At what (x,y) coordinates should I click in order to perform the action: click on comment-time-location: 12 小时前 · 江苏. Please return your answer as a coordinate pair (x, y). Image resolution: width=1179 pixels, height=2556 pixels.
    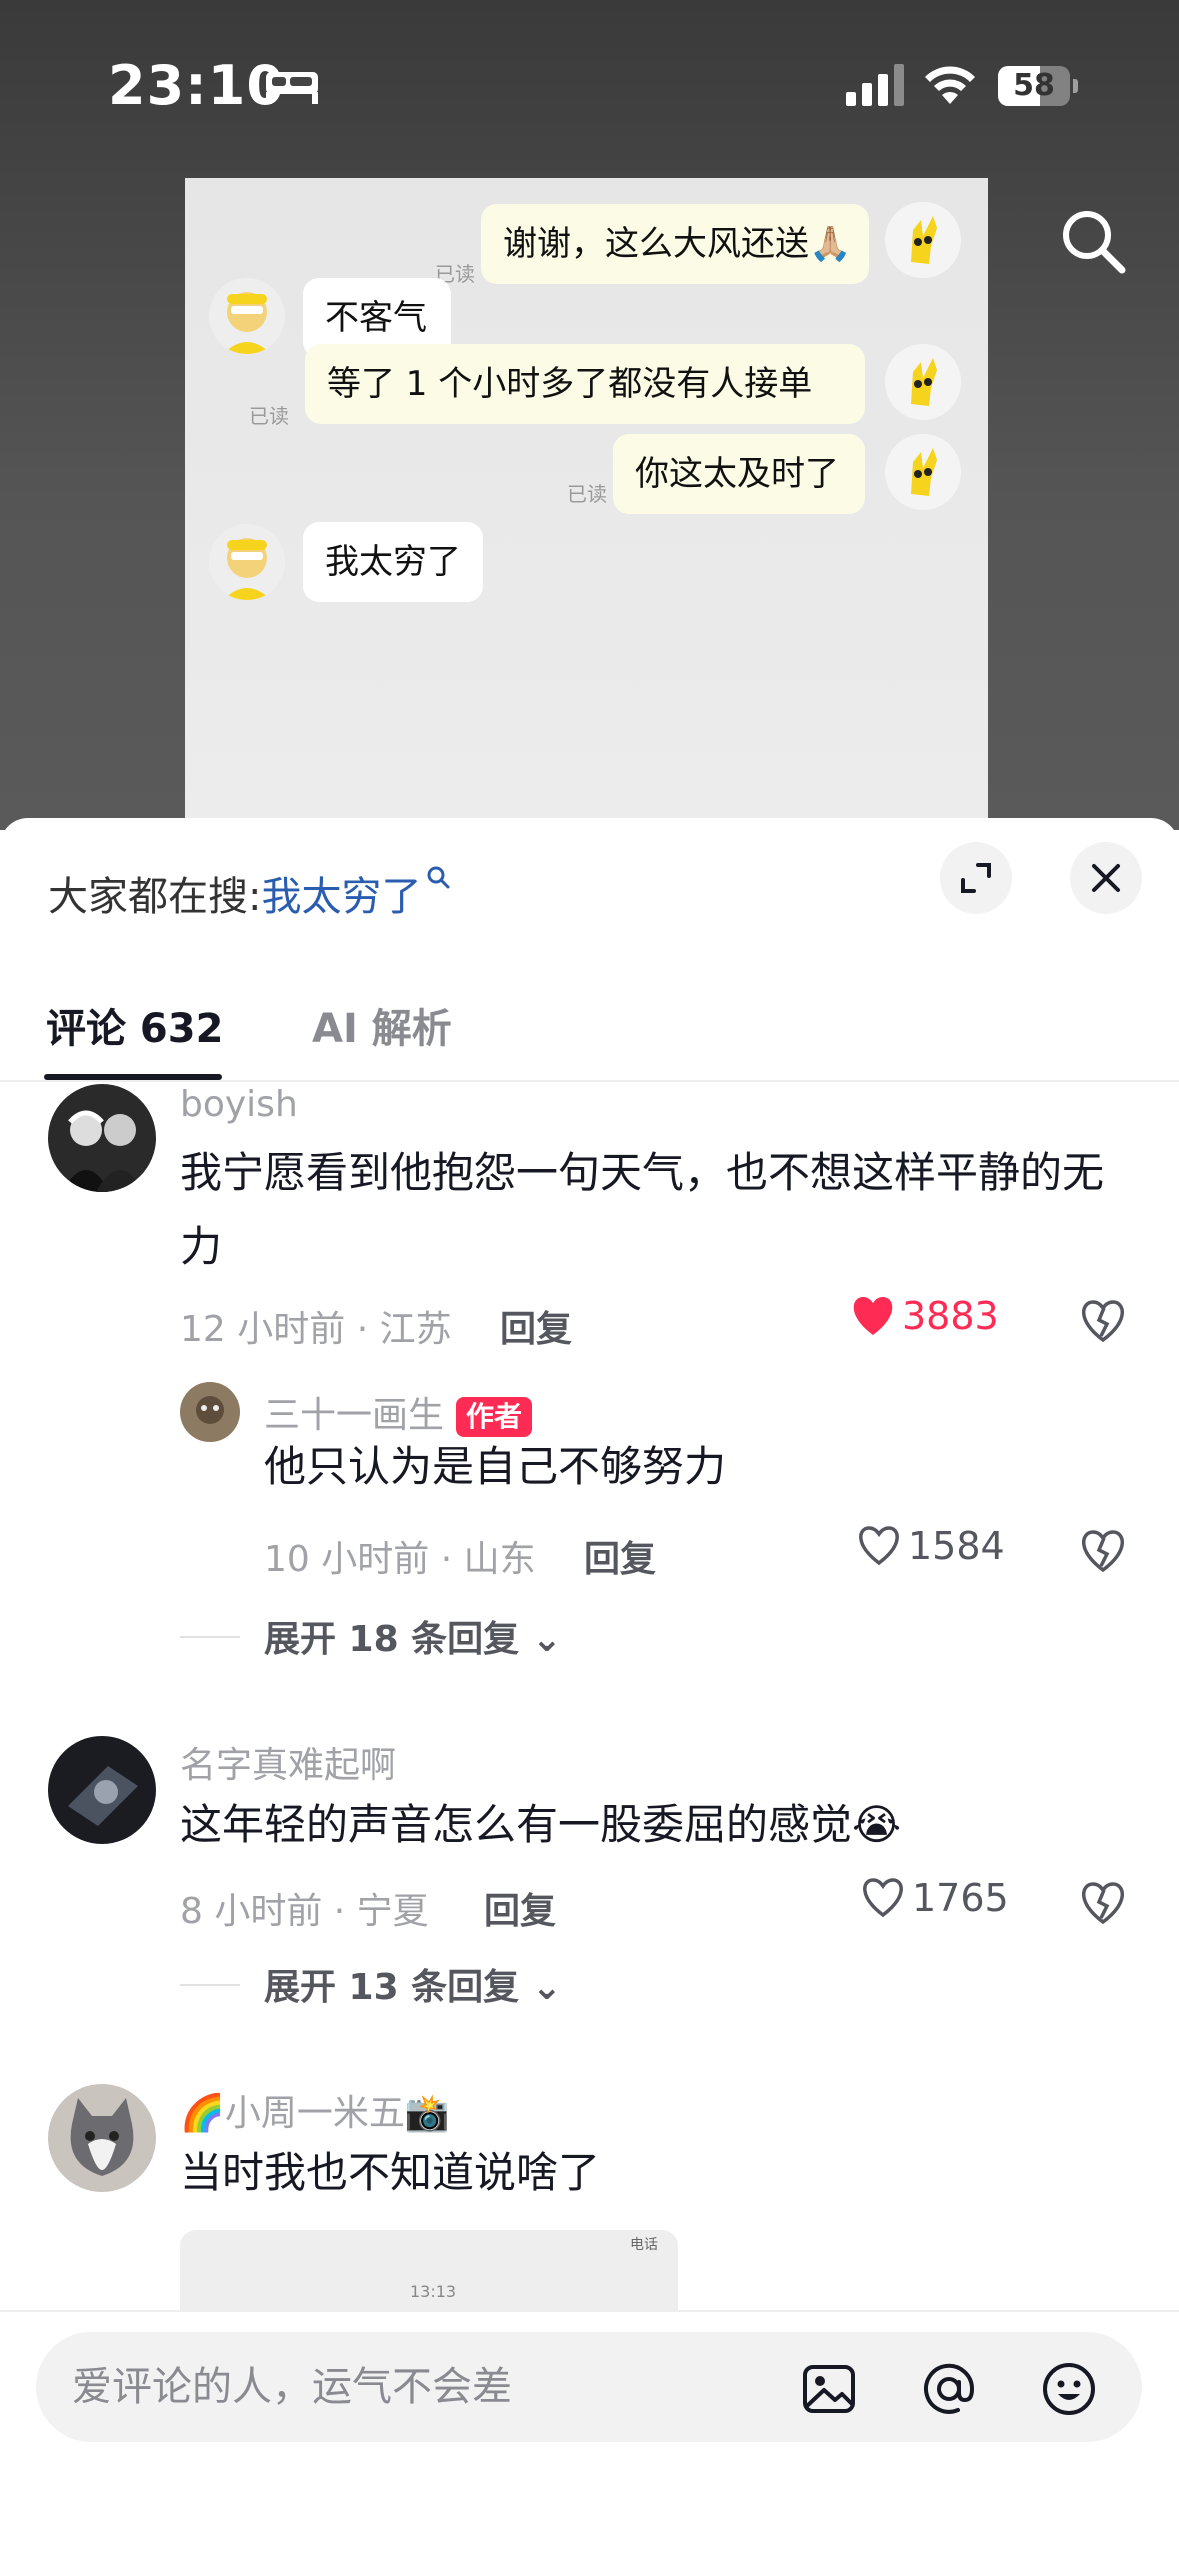
    Looking at the image, I should click on (316, 1329).